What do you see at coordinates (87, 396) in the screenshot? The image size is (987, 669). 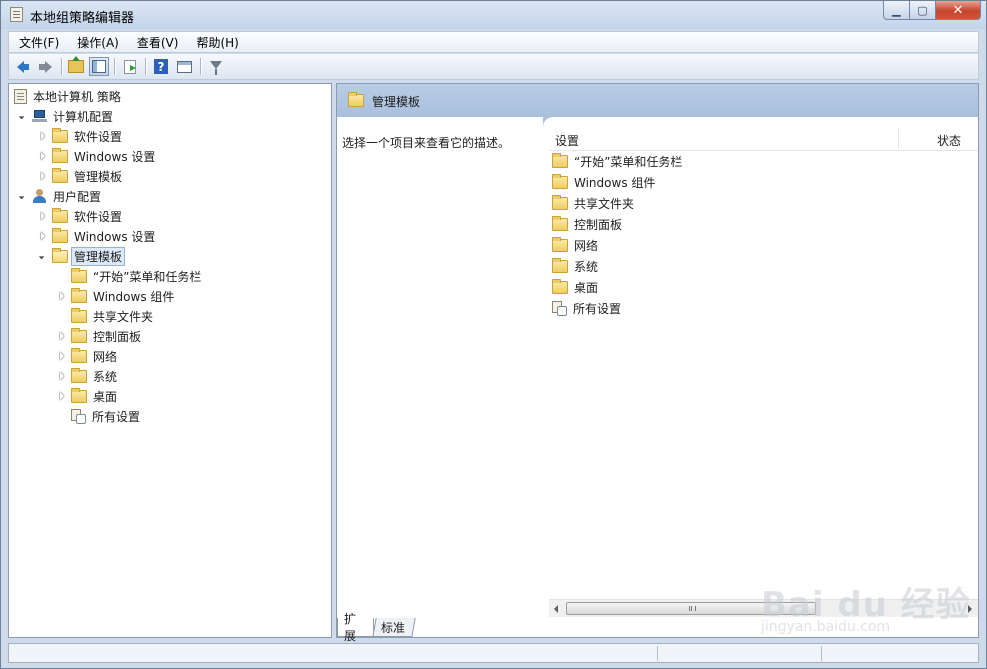 I see `tree-item-desktop: 桌面` at bounding box center [87, 396].